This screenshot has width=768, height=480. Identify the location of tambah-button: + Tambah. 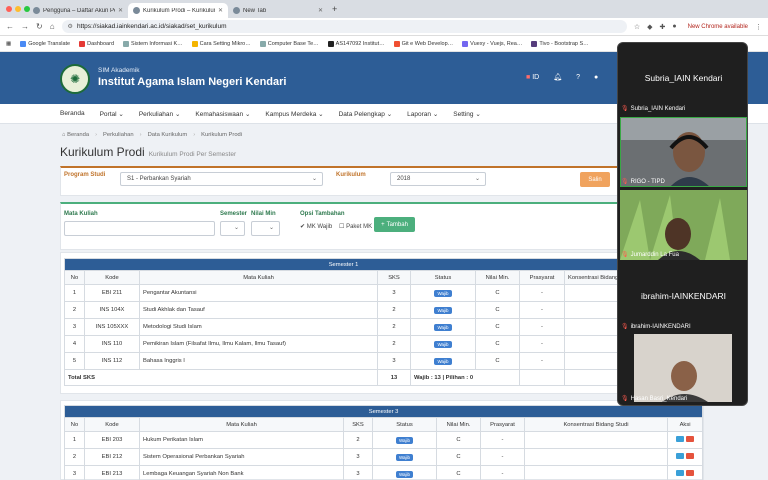
(394, 224).